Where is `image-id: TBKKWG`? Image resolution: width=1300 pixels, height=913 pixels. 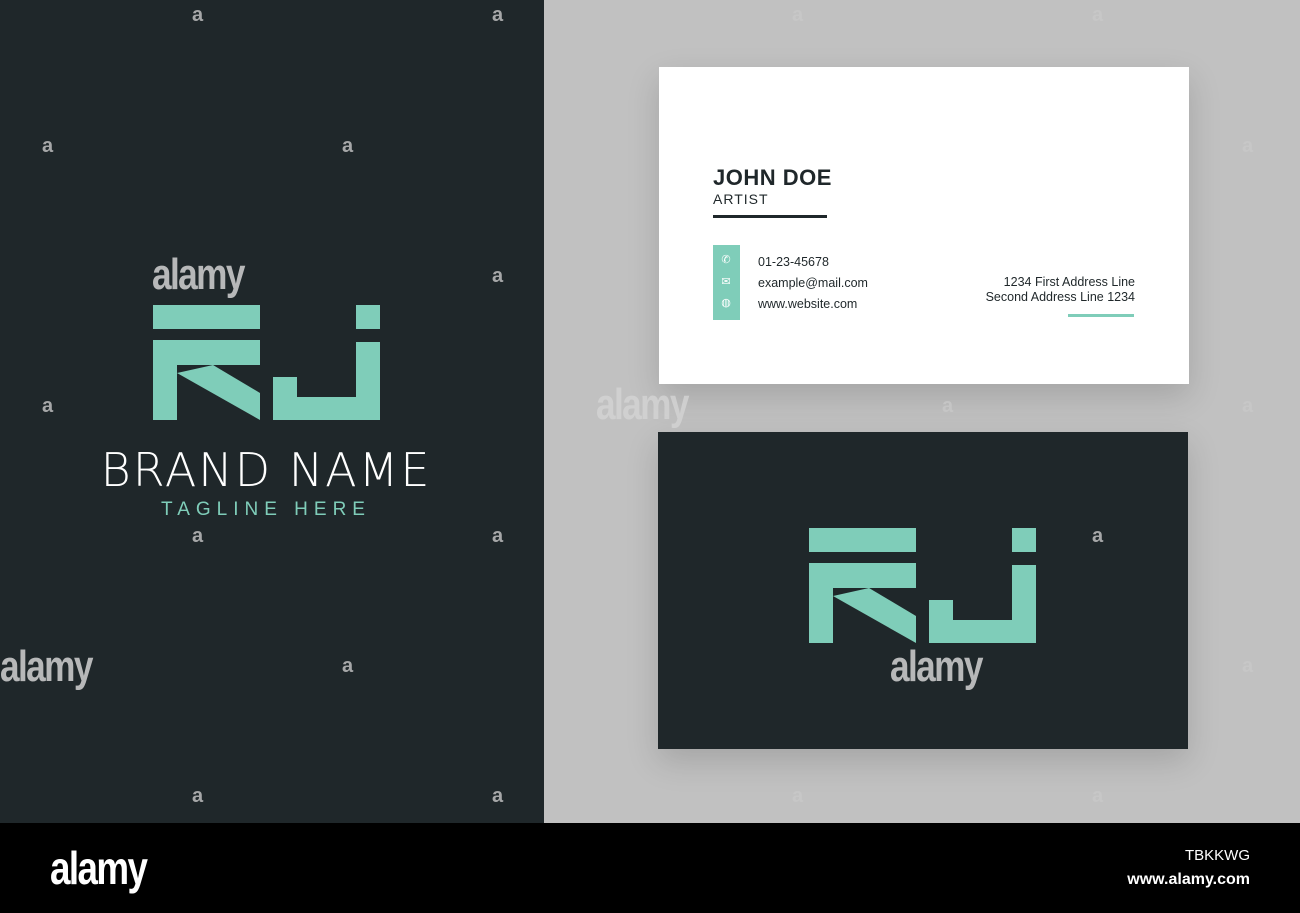
image-id: TBKKWG is located at coordinates (1217, 855).